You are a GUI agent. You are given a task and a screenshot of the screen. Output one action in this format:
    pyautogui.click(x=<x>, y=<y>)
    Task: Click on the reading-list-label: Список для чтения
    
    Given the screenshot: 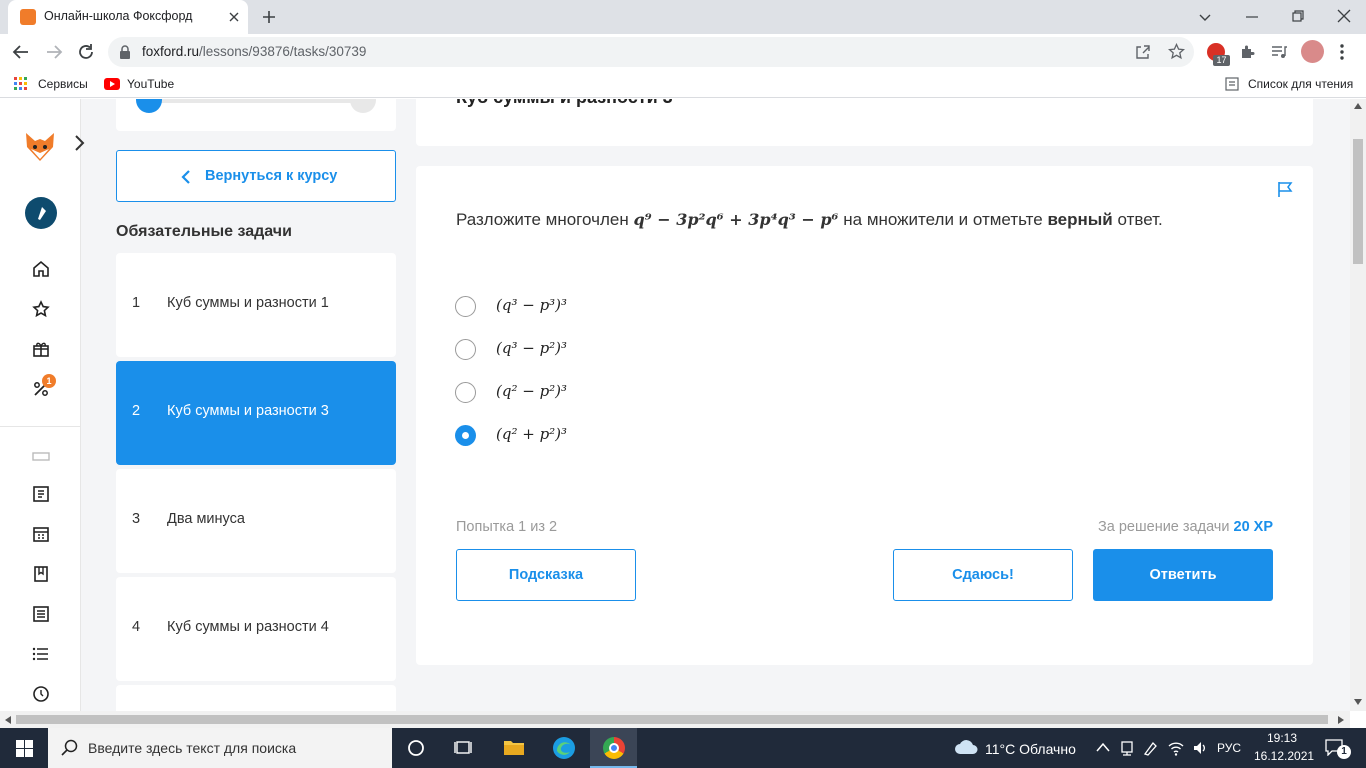 What is the action you would take?
    pyautogui.click(x=1300, y=84)
    